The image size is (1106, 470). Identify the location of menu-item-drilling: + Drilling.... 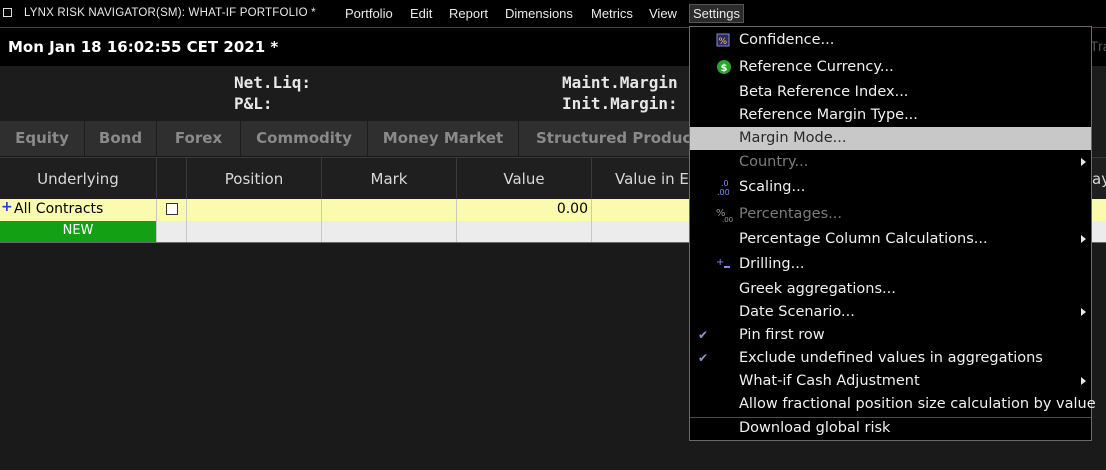
(890, 264).